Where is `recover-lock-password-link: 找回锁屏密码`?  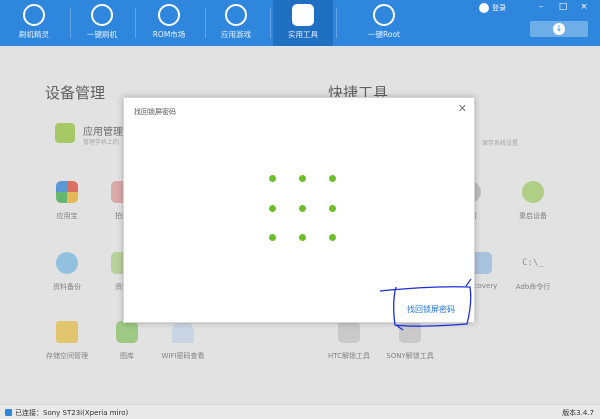 recover-lock-password-link: 找回锁屏密码 is located at coordinates (431, 309).